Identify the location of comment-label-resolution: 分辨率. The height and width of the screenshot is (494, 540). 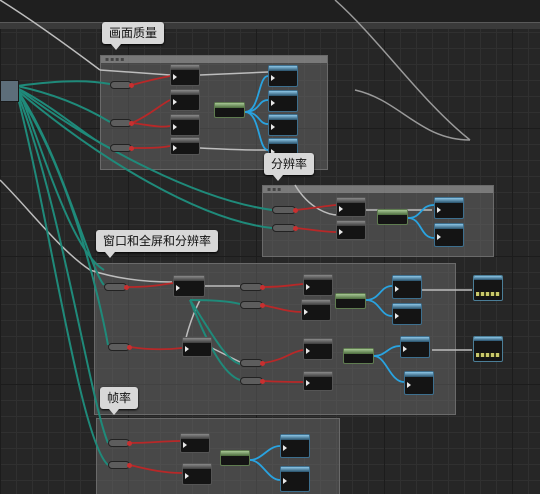
(289, 167).